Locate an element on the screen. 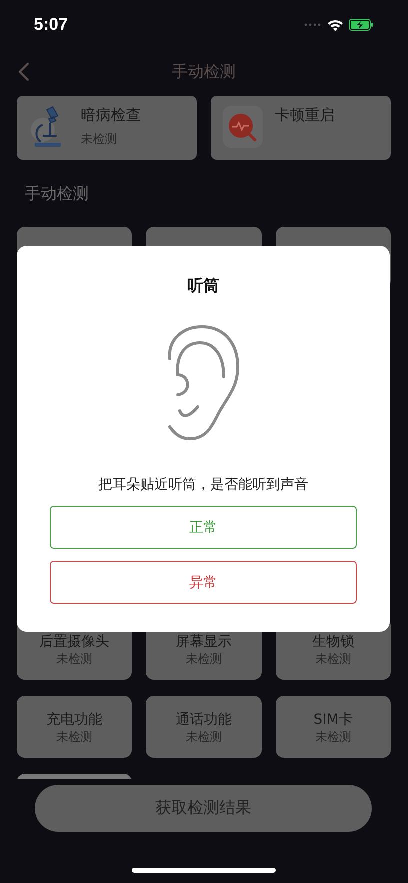 This screenshot has width=408, height=883. answer-button: 异常 is located at coordinates (203, 582).